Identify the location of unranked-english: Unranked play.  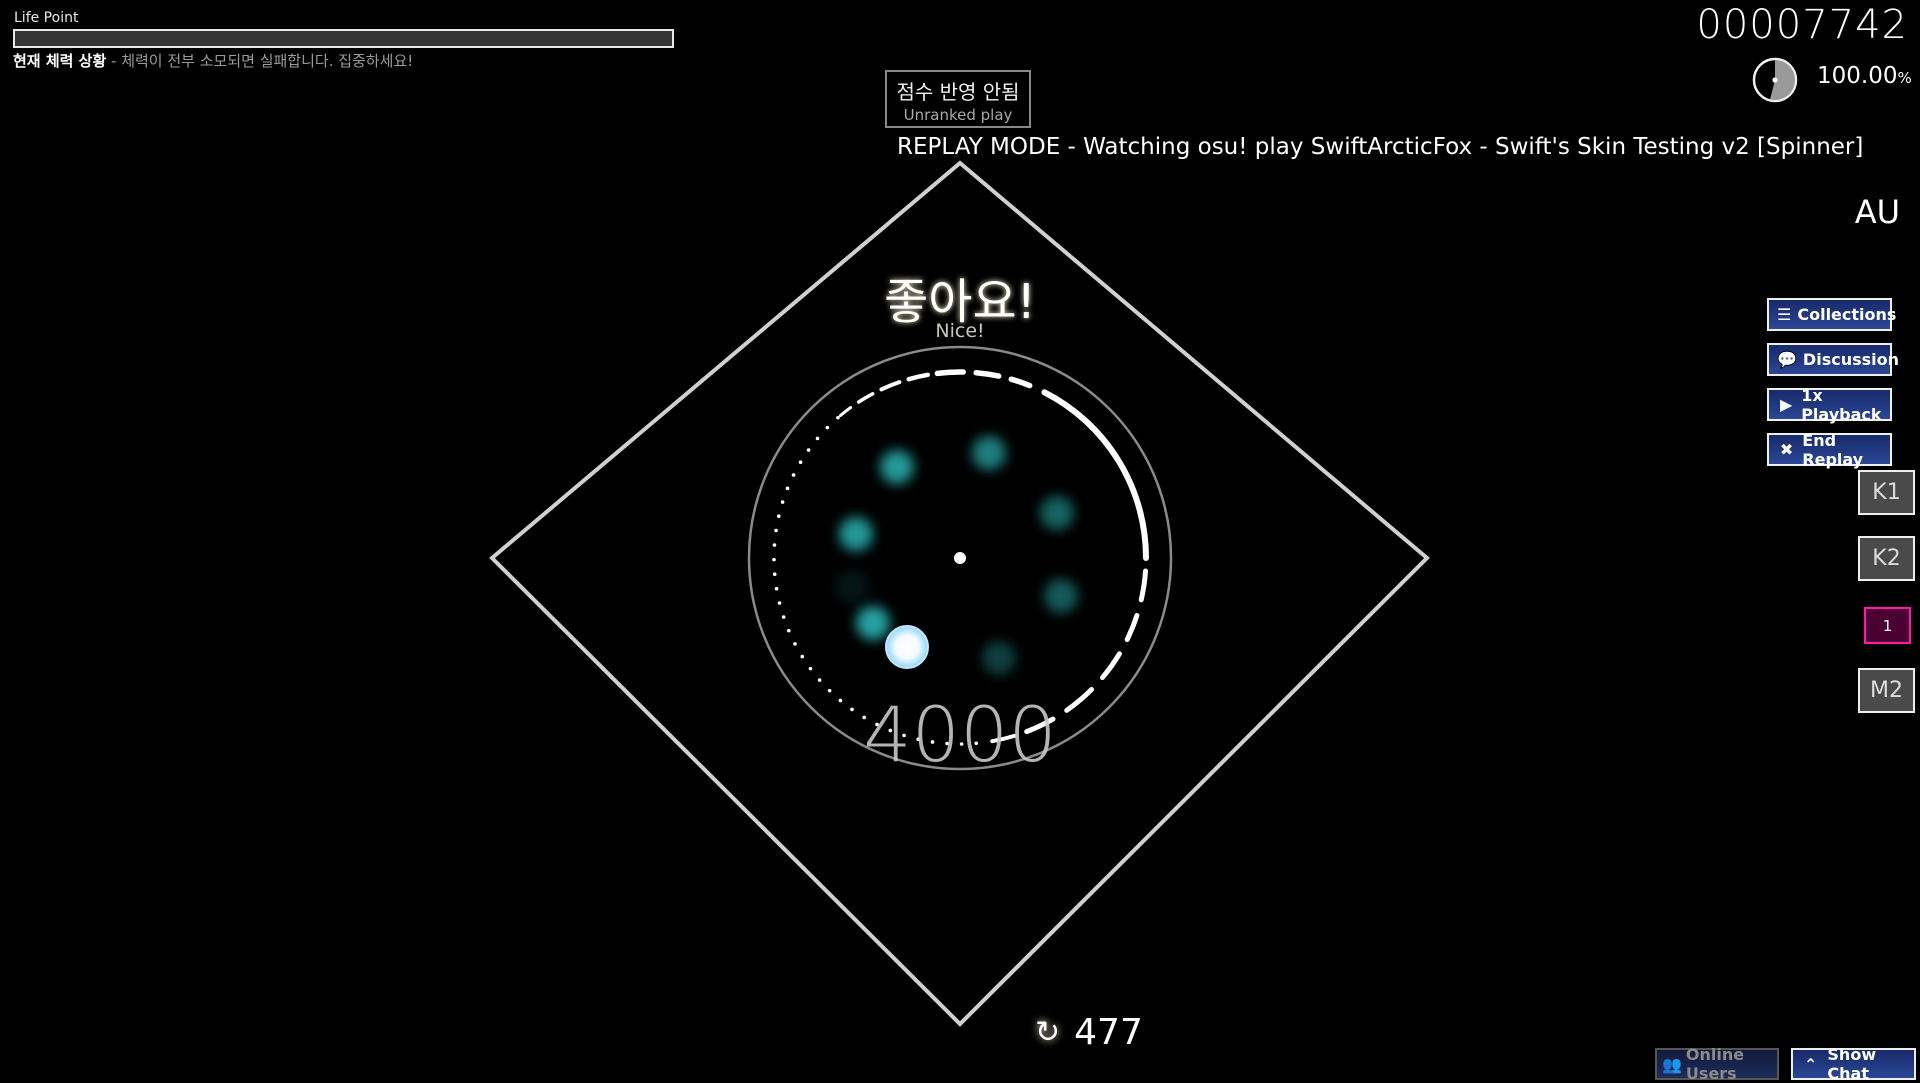
(958, 115).